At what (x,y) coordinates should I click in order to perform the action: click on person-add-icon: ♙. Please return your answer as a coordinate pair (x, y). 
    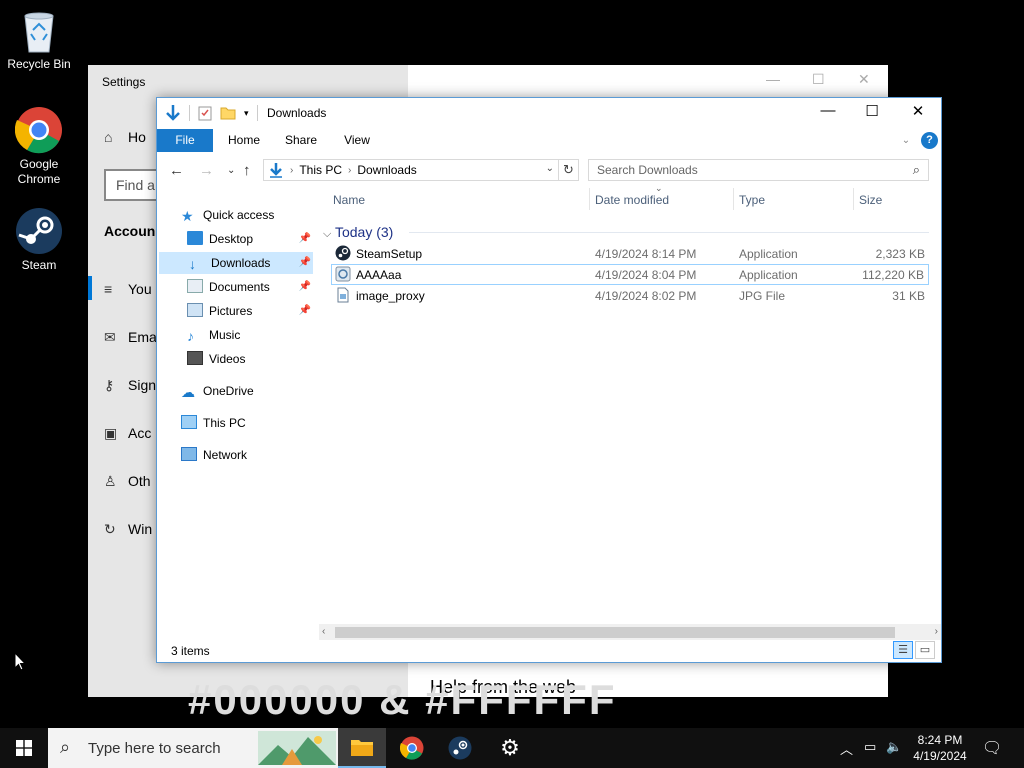
    Looking at the image, I should click on (110, 481).